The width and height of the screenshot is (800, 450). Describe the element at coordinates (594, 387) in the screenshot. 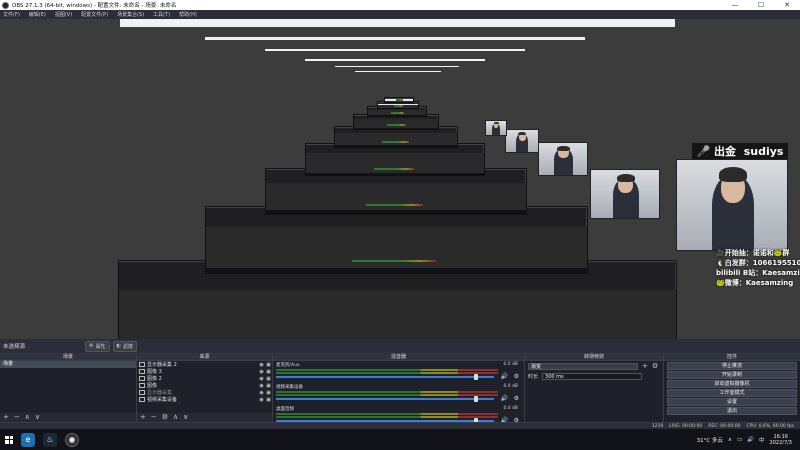

I see `transitions-dock: 转场特效 渐变 + ⚙ 时长 300 ms` at that location.